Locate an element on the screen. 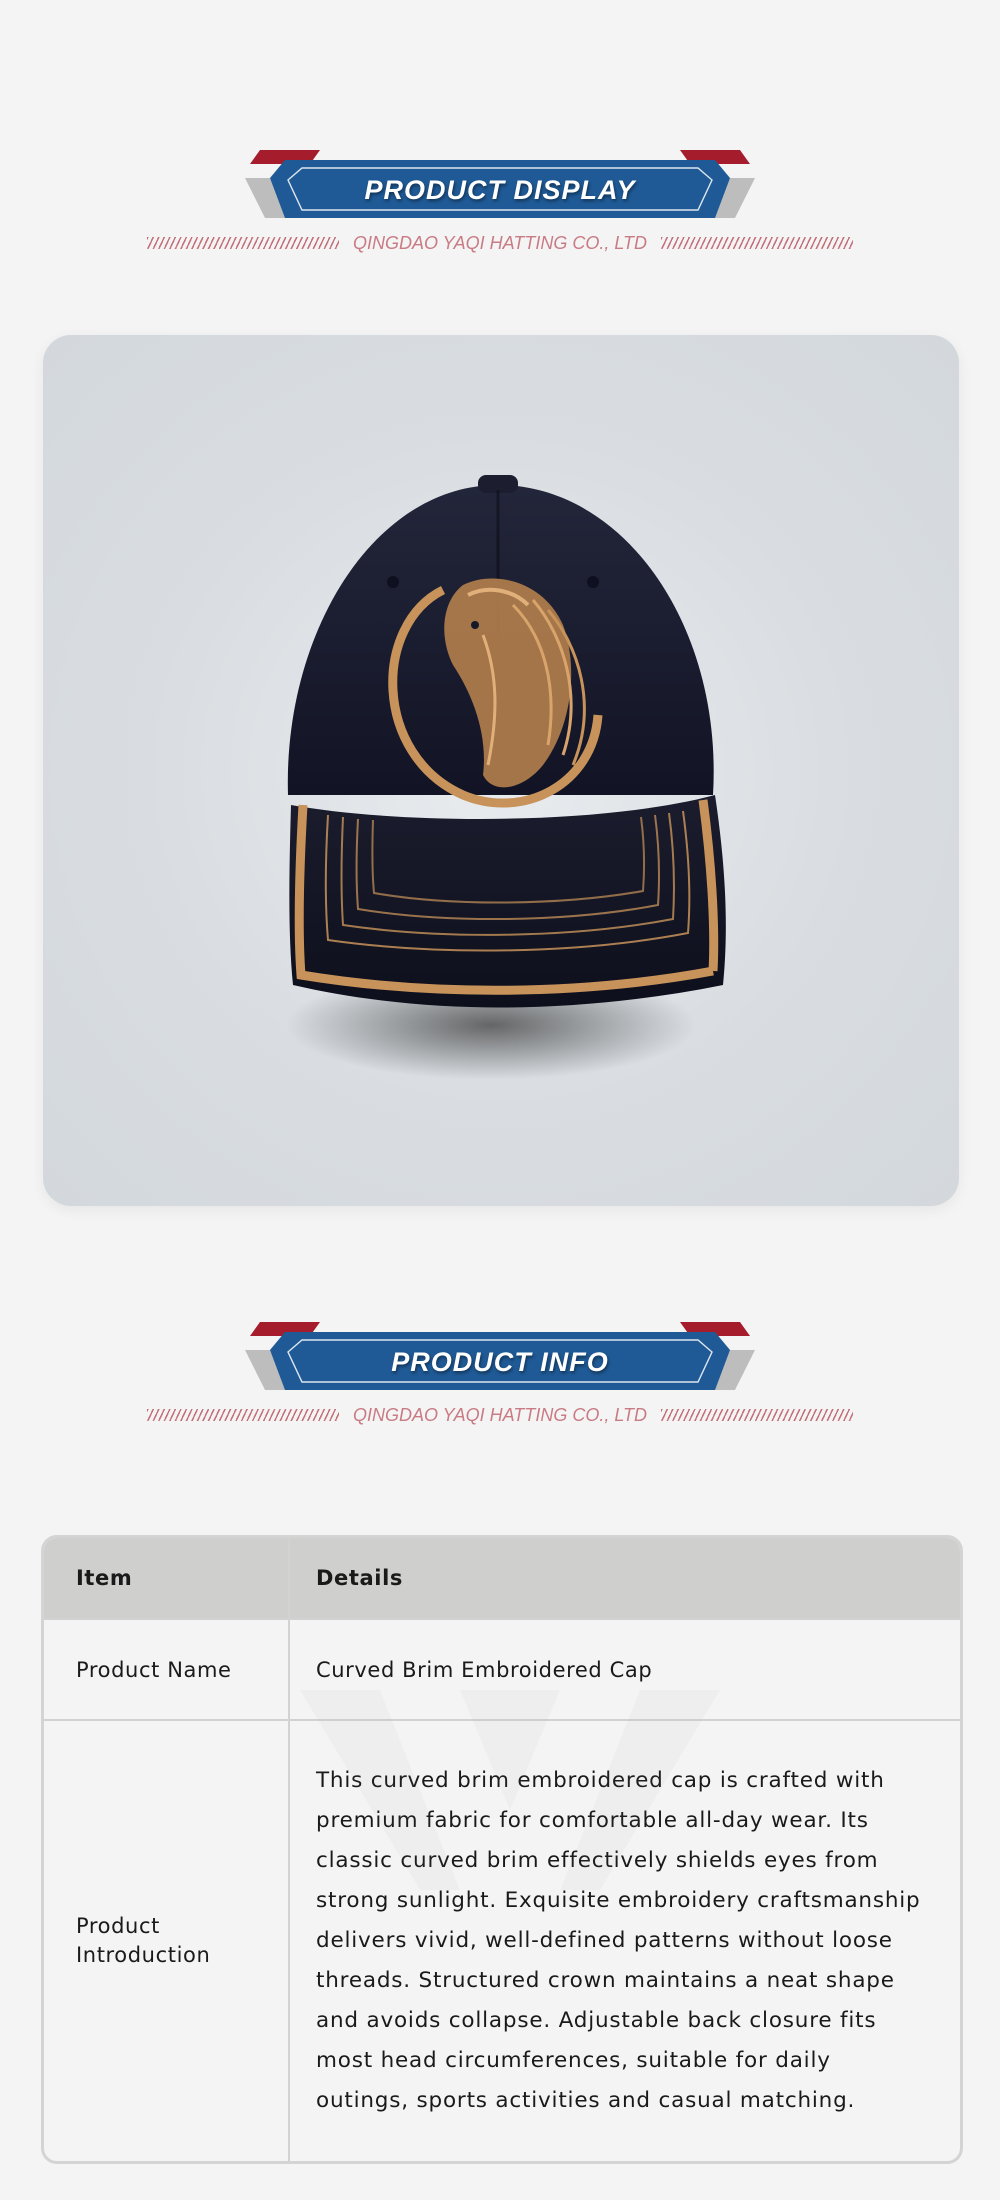 This screenshot has height=2200, width=1000. section-title: PRODUCT INFO is located at coordinates (500, 1362).